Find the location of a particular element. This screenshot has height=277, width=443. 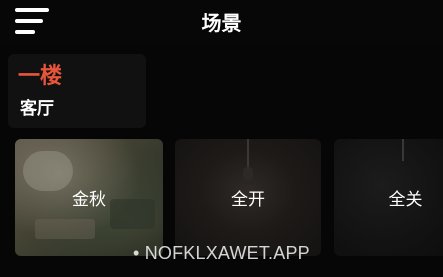

page-title: 场景 is located at coordinates (221, 23).